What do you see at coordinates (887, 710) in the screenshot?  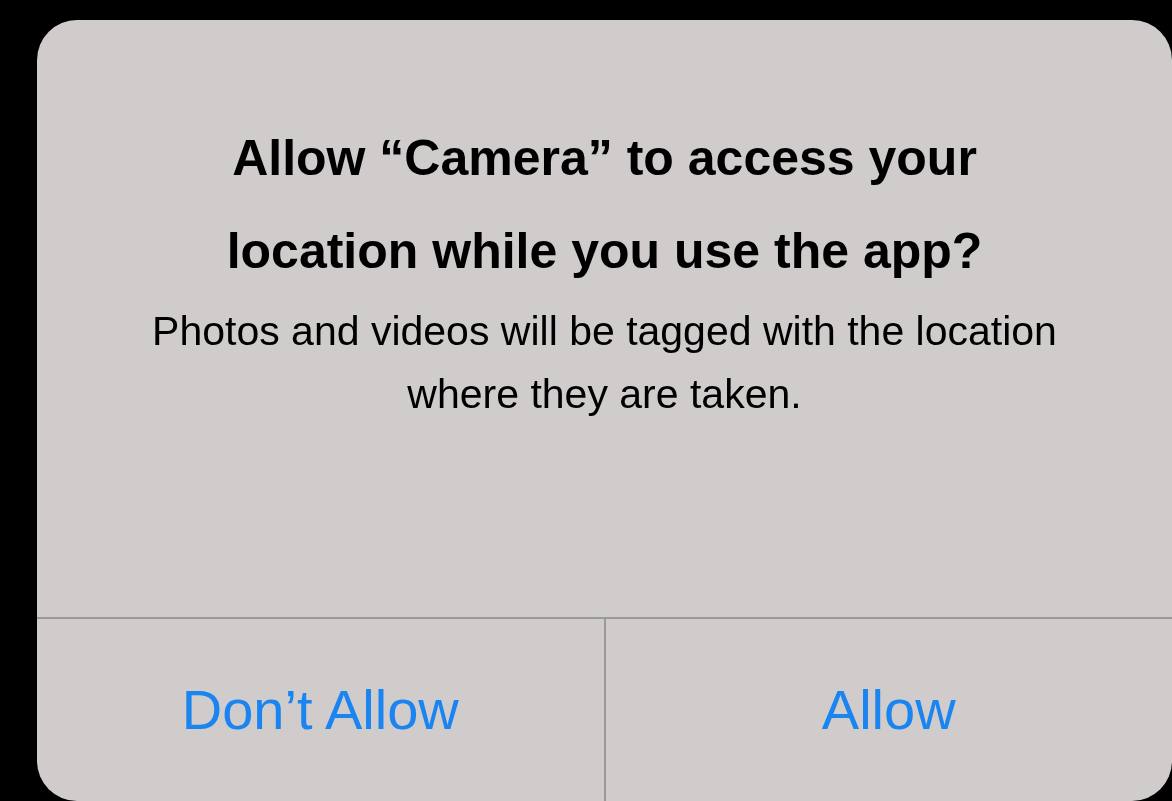 I see `alert-button: Allow` at bounding box center [887, 710].